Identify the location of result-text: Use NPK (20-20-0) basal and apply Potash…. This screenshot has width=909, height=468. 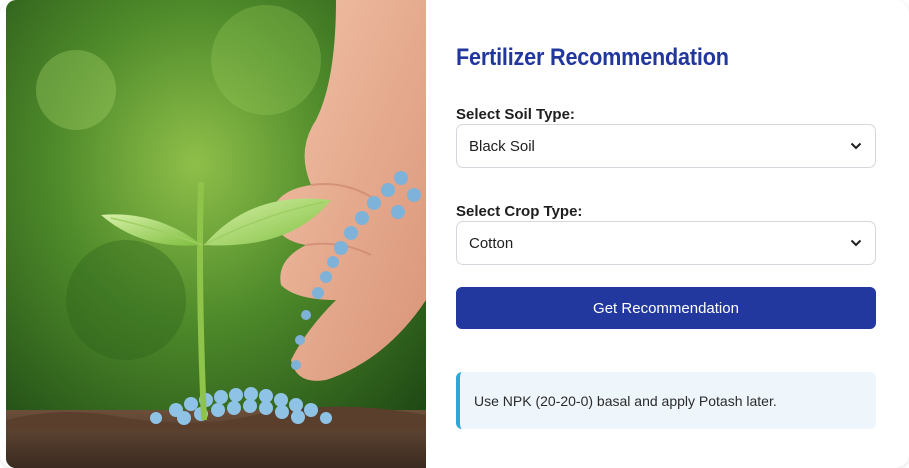
(625, 400).